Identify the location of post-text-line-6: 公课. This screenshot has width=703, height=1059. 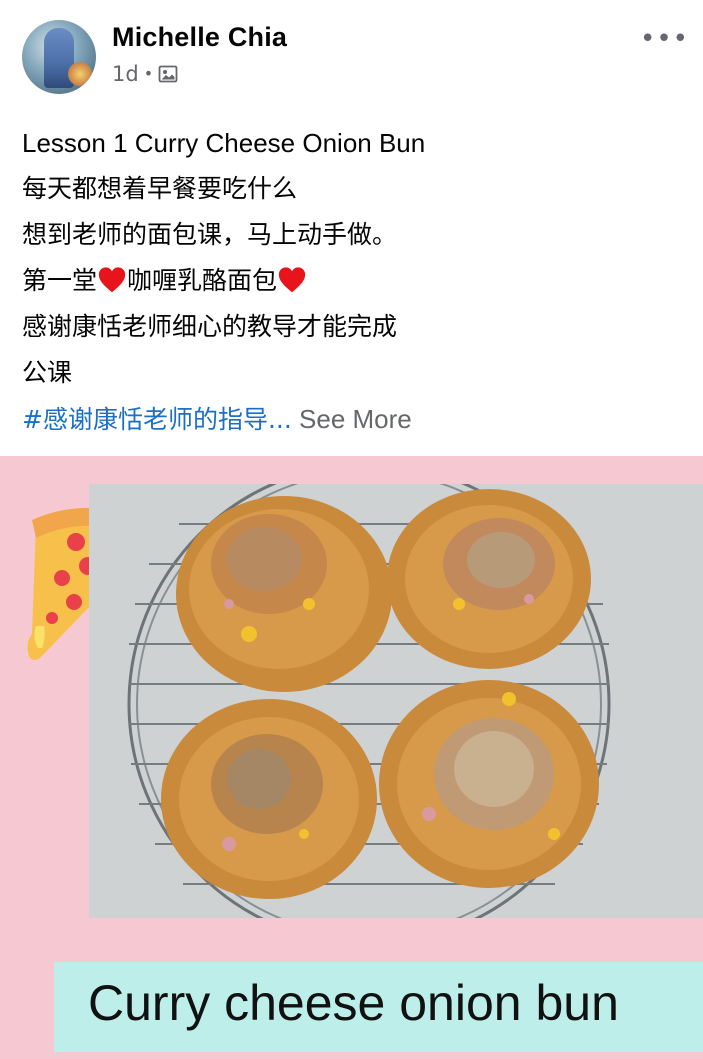
(47, 372).